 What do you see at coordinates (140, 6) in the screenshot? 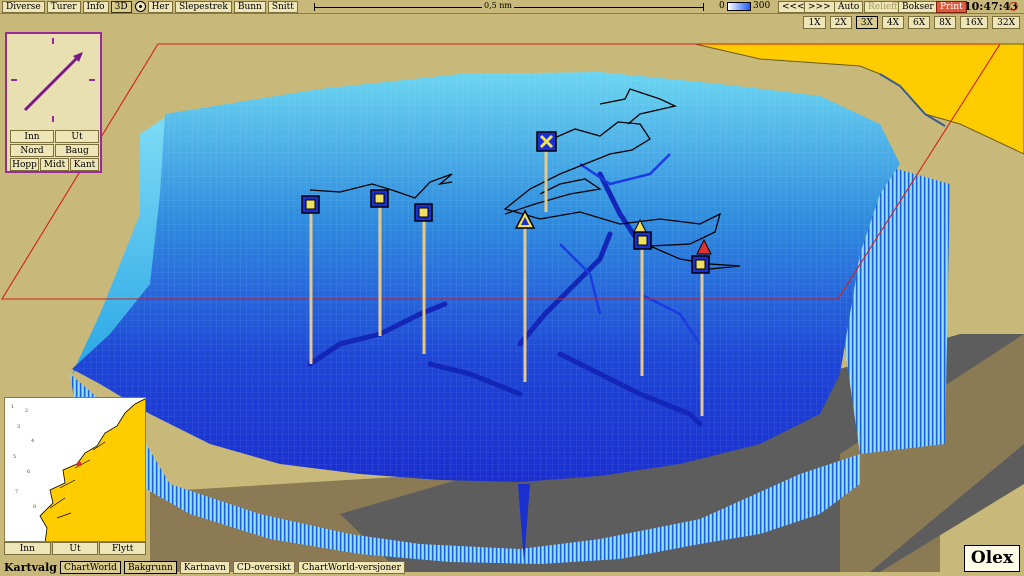
I see `target-icon` at bounding box center [140, 6].